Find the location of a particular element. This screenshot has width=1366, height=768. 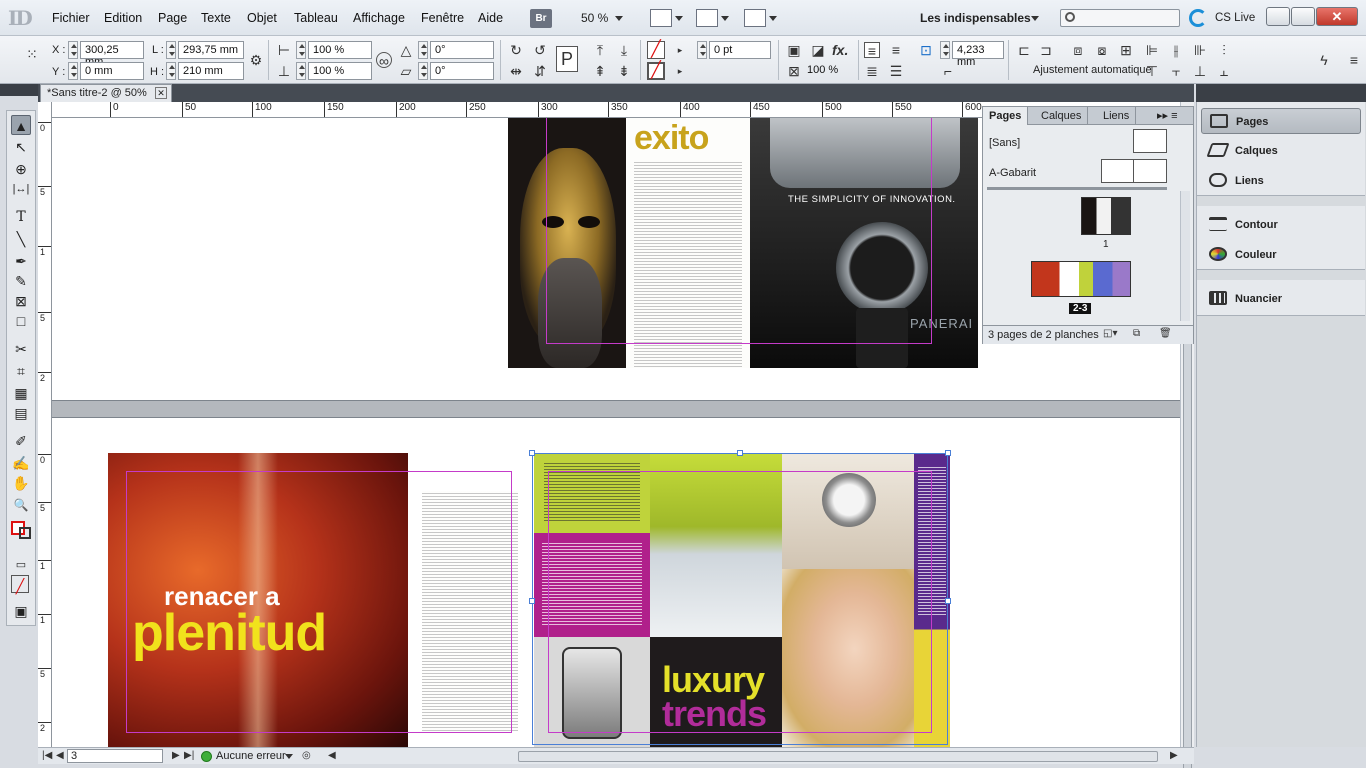

select-next-icon: ⇟ is located at coordinates (624, 71).